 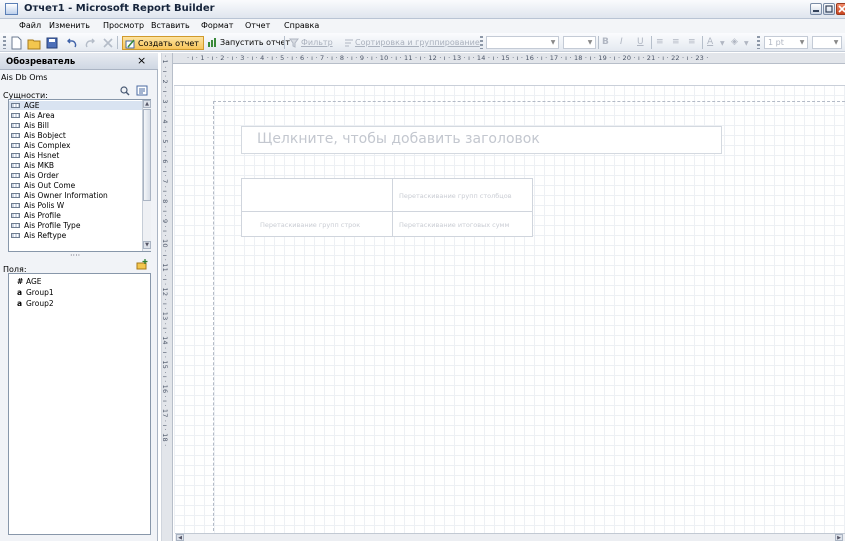 What do you see at coordinates (41, 175) in the screenshot?
I see `entity-label: Ais Order` at bounding box center [41, 175].